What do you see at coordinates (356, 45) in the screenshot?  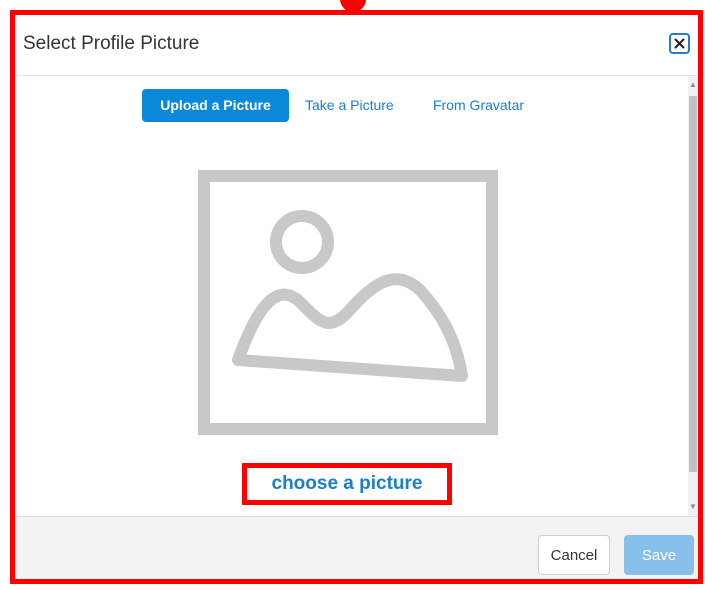 I see `dialog-header: Select Profile Picture` at bounding box center [356, 45].